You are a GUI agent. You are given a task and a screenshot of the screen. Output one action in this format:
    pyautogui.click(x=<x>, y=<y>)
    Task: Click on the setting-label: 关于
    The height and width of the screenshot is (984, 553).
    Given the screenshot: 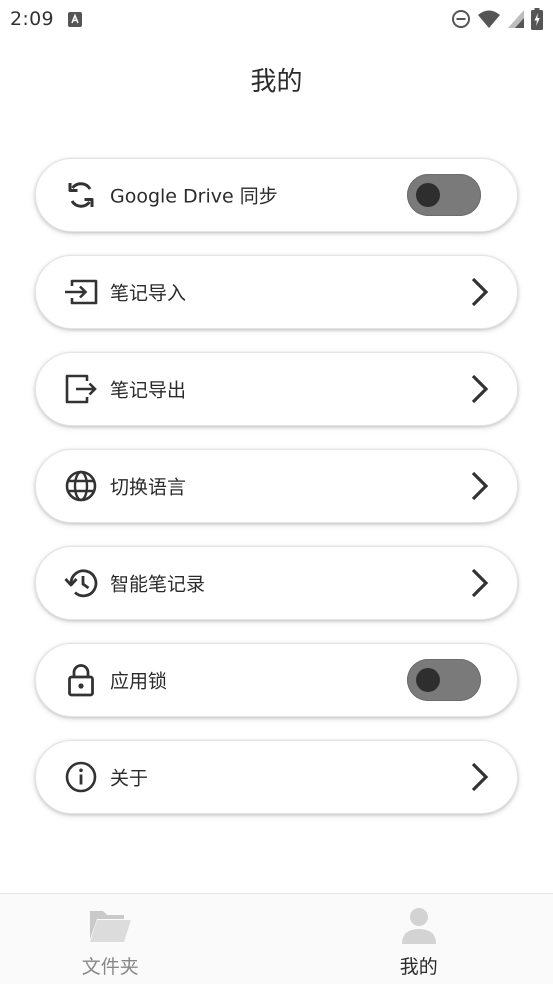 What is the action you would take?
    pyautogui.click(x=129, y=778)
    